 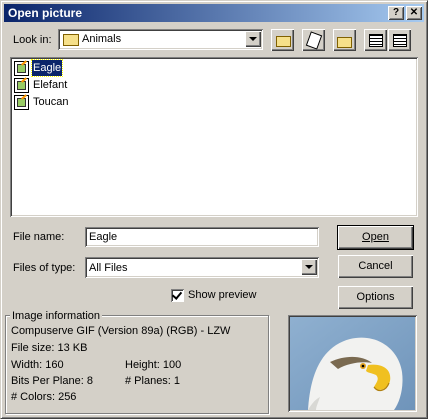 I want to click on file-name-text: Elefant, so click(x=50, y=85).